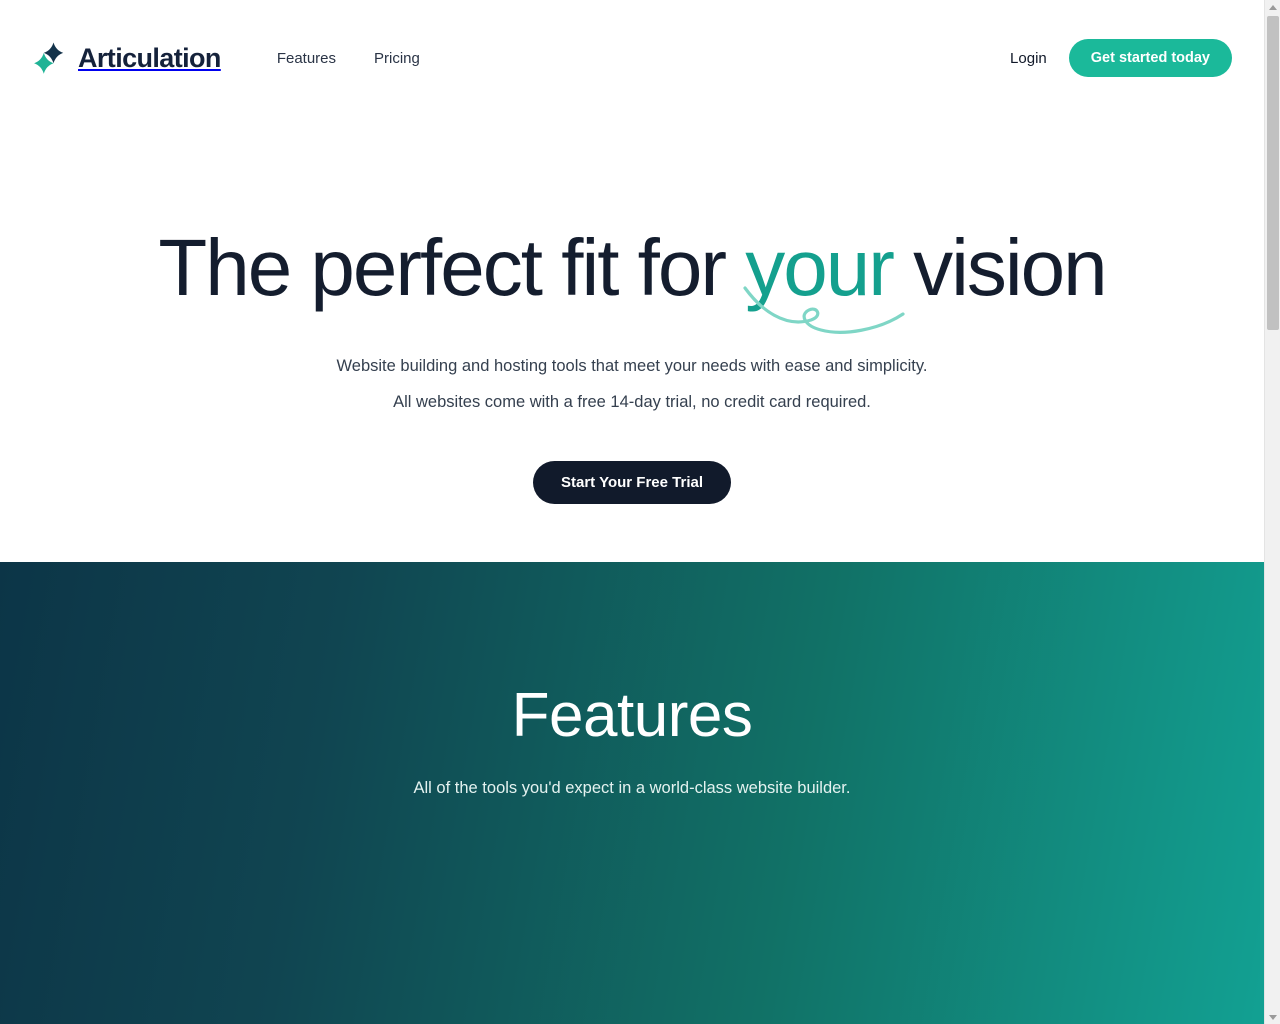 This screenshot has height=1024, width=1280. I want to click on brand-logo-link: Articulation, so click(126, 58).